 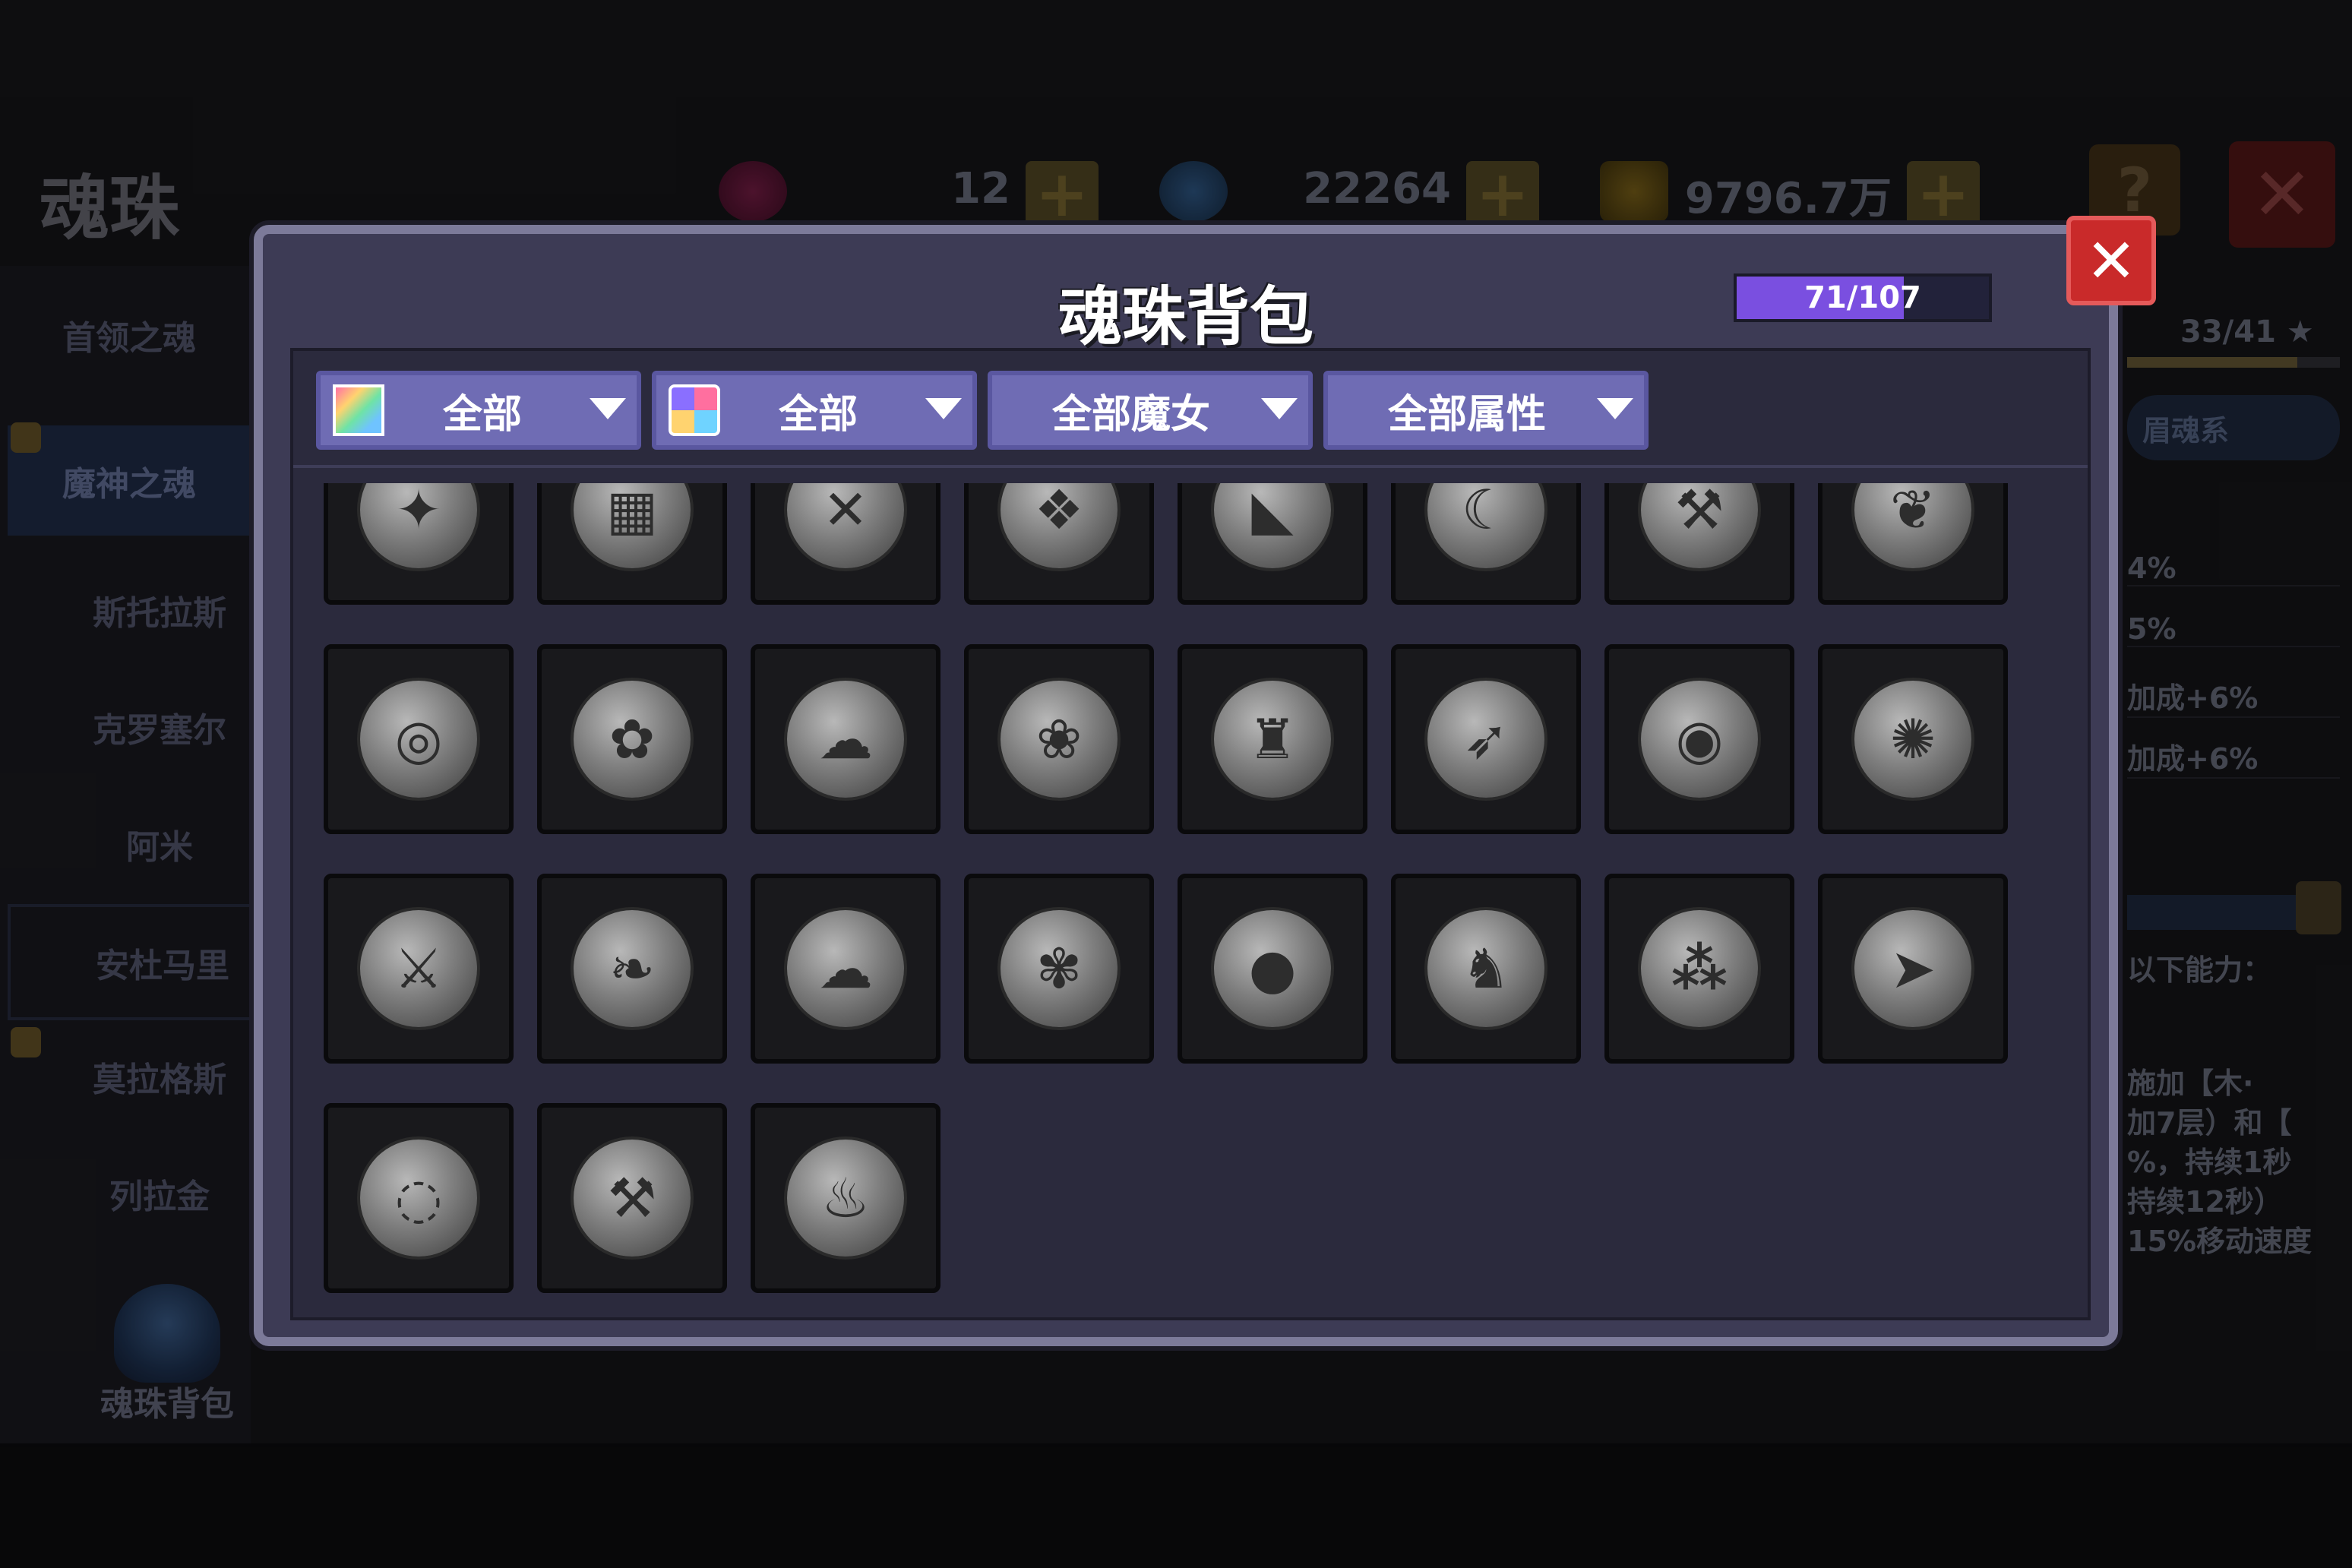 I want to click on orb-slot: ✺, so click(x=1913, y=739).